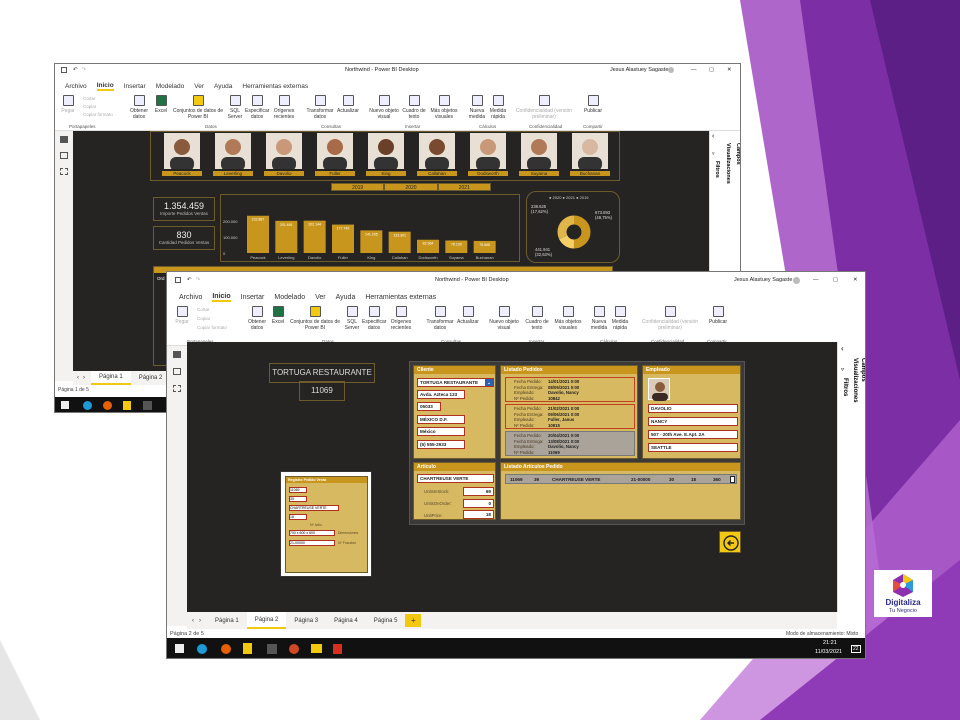 The image size is (960, 720). Describe the element at coordinates (845, 387) in the screenshot. I see `filtros-label-2: Filtros` at that location.